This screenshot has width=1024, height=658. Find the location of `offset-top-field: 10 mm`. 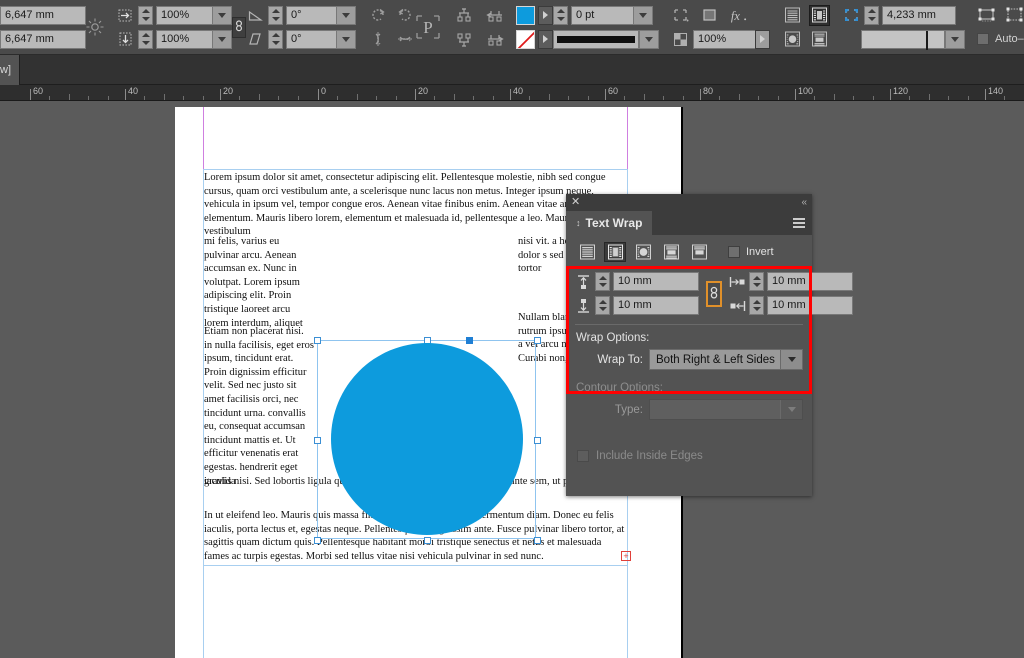

offset-top-field: 10 mm is located at coordinates (656, 281).